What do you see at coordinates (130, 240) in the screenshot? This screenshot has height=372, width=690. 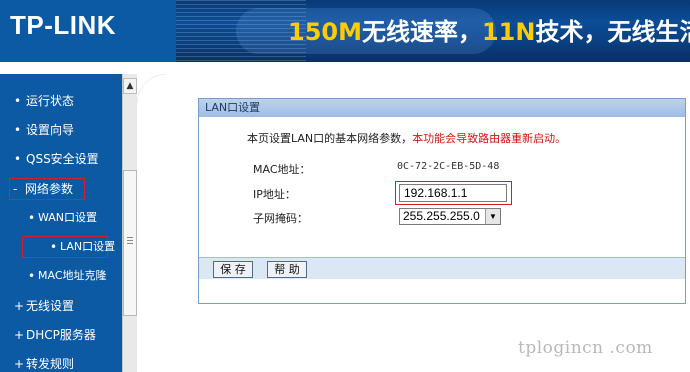 I see `scroll-grip-icon` at bounding box center [130, 240].